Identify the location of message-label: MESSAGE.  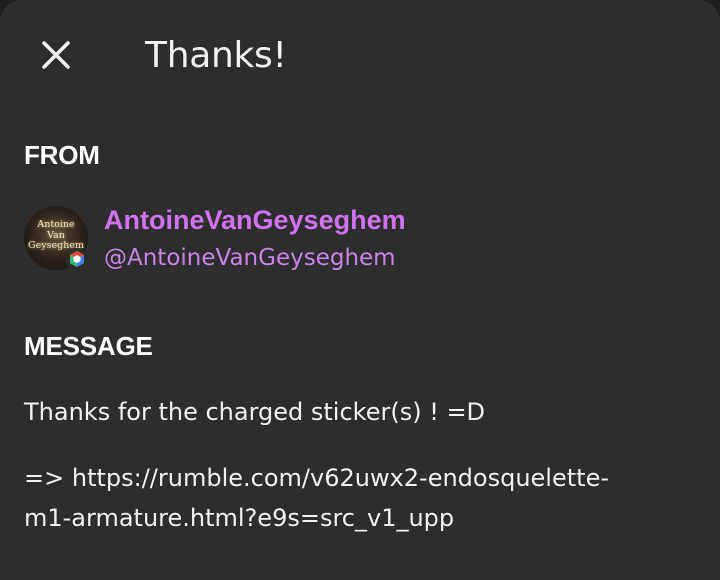
(88, 346).